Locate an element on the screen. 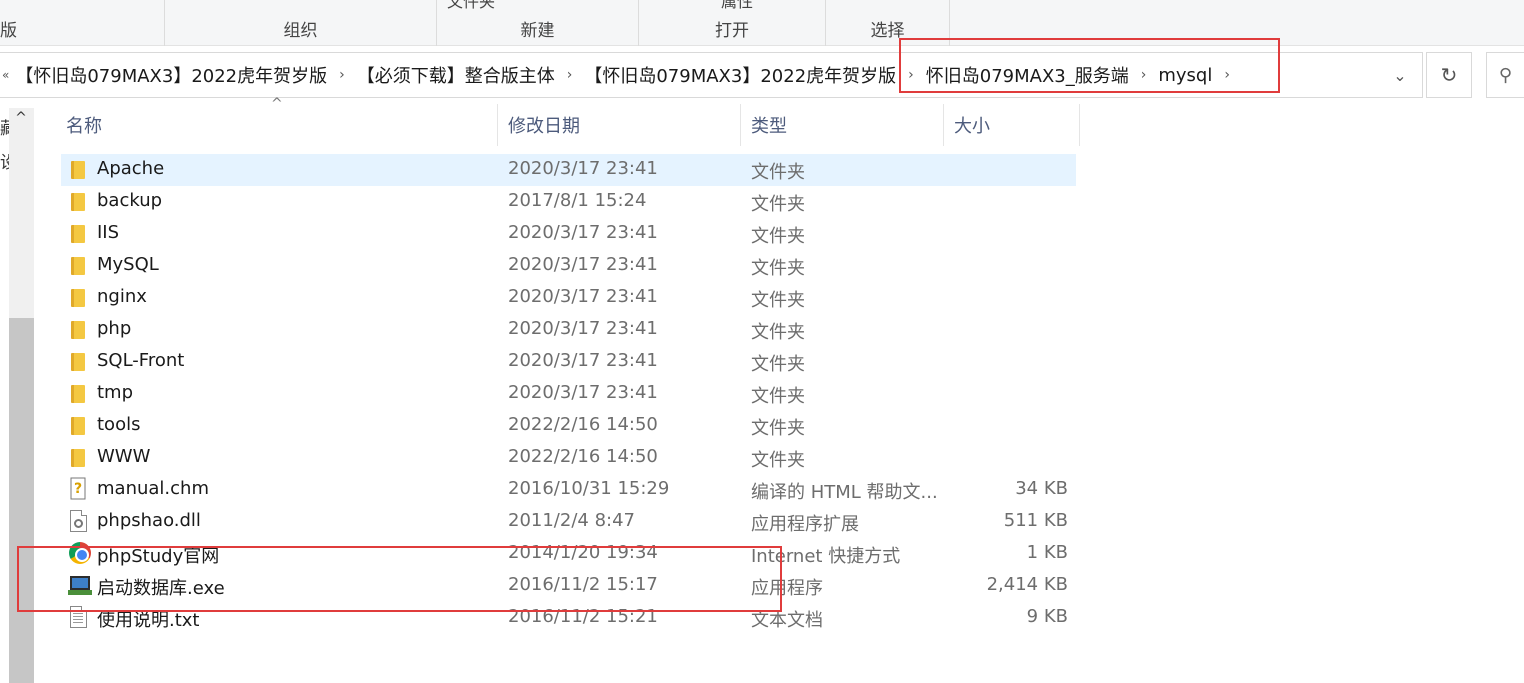 The height and width of the screenshot is (683, 1524). refresh-button: ↻ is located at coordinates (1449, 75).